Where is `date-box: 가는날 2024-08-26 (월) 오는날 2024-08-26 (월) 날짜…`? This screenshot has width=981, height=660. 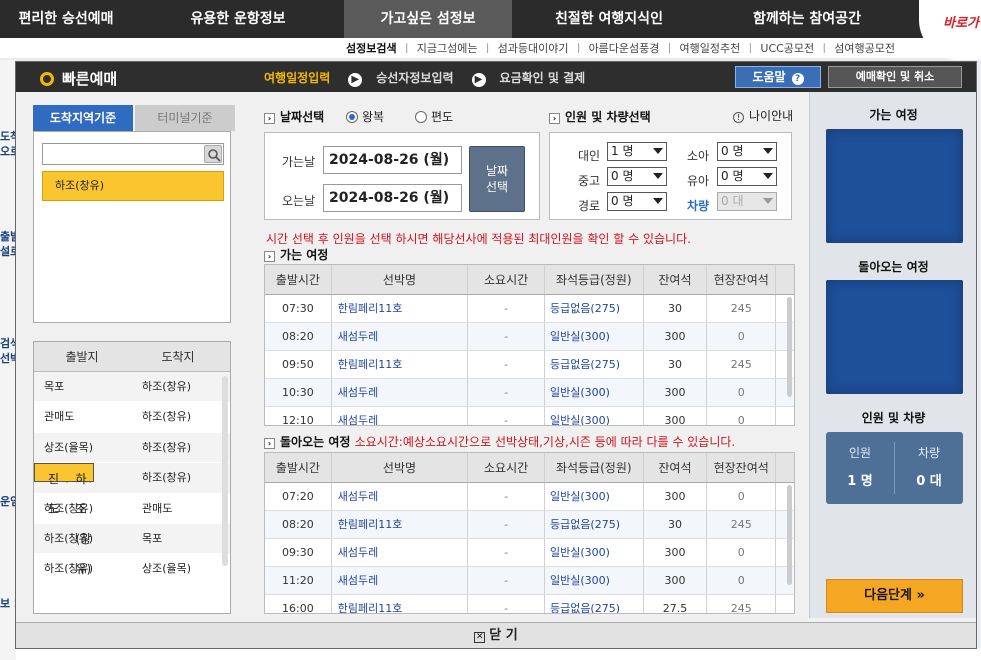
date-box: 가는날 2024-08-26 (월) 오는날 2024-08-26 (월) 날짜… is located at coordinates (402, 176).